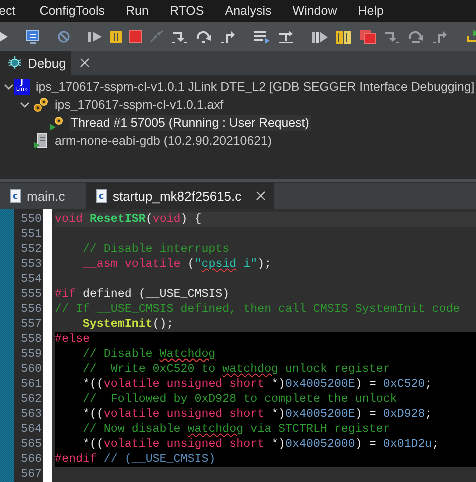 This screenshot has height=482, width=476. Describe the element at coordinates (440, 37) in the screenshot. I see `step-return-all-icon` at that location.